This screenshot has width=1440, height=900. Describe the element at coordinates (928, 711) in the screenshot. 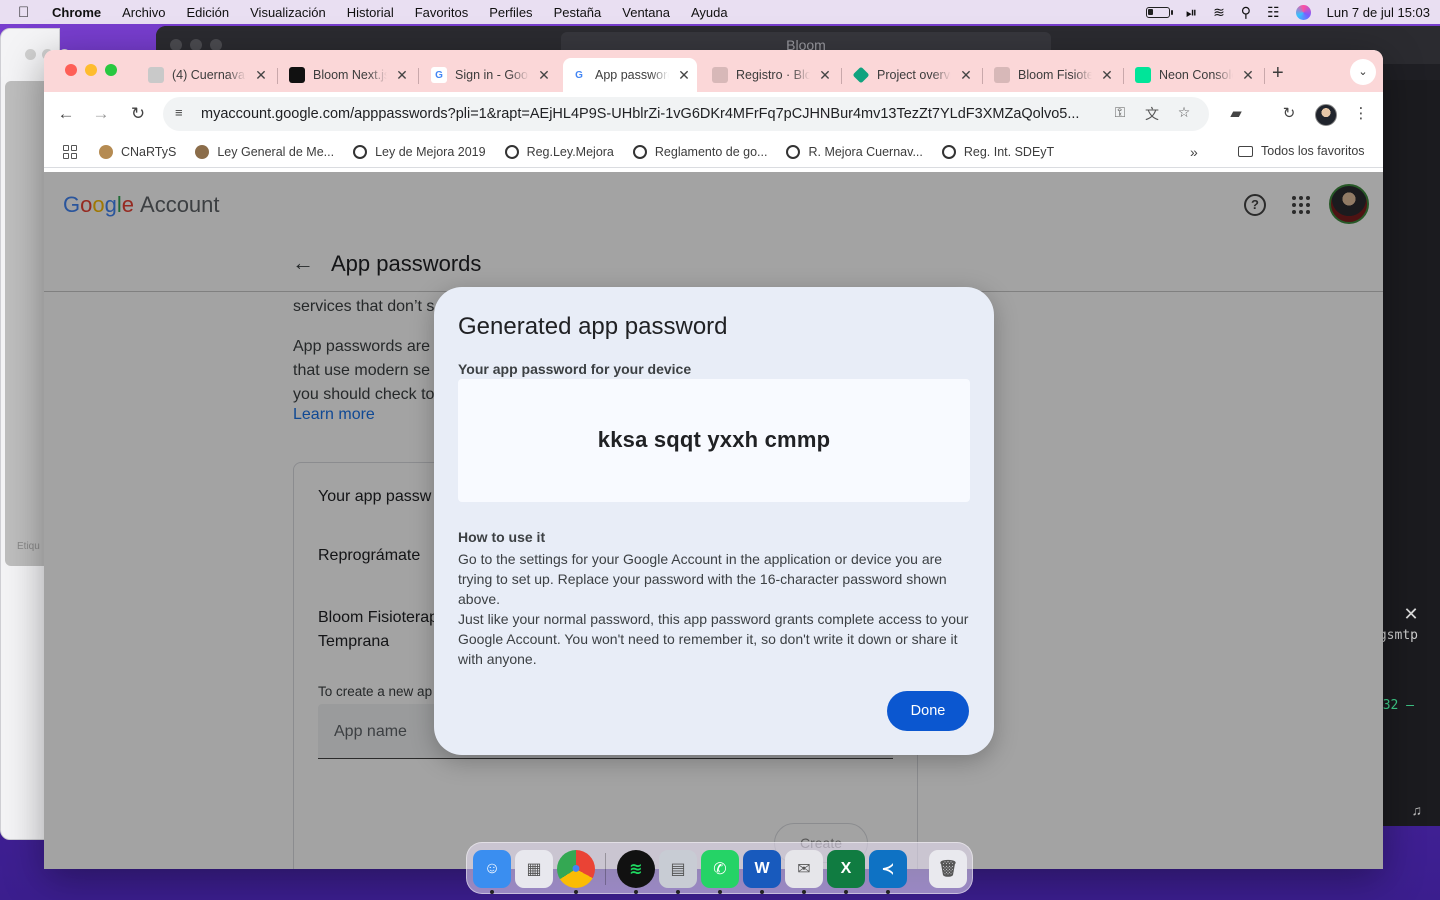

I see `done-button: Done` at that location.